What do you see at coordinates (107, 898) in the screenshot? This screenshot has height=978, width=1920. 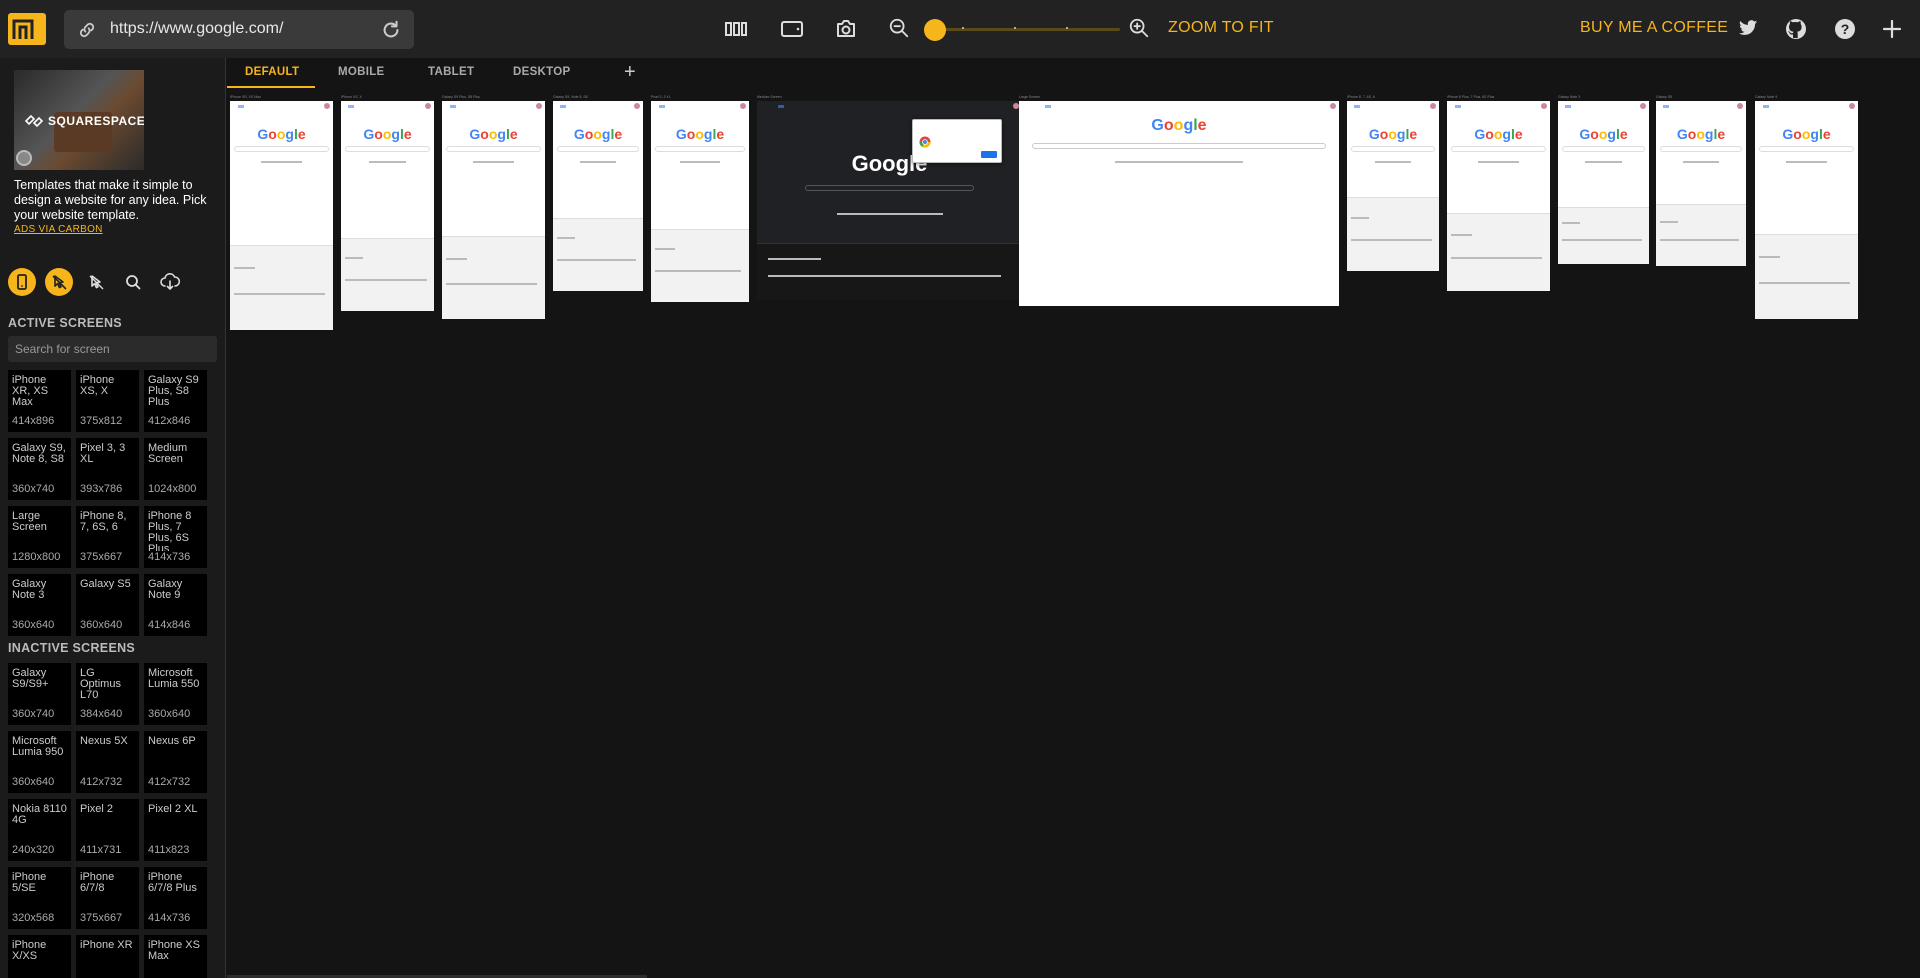 I see `device-card: iPhone 6/7/8 375x667` at bounding box center [107, 898].